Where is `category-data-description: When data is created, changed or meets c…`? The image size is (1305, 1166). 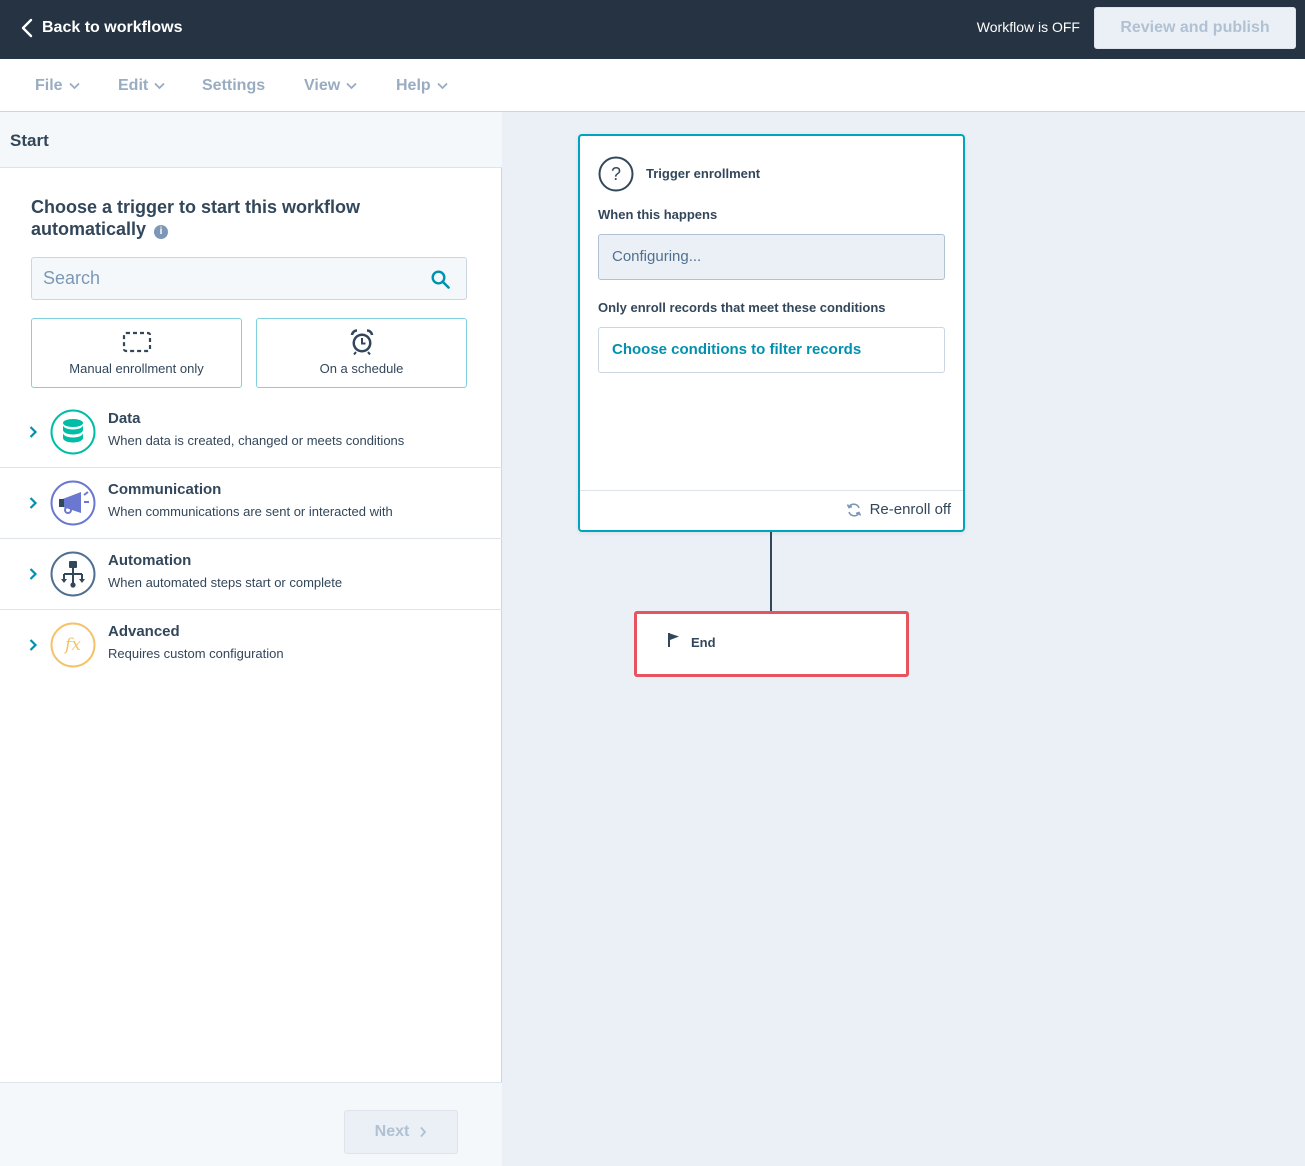
category-data-description: When data is created, changed or meets c… is located at coordinates (256, 440).